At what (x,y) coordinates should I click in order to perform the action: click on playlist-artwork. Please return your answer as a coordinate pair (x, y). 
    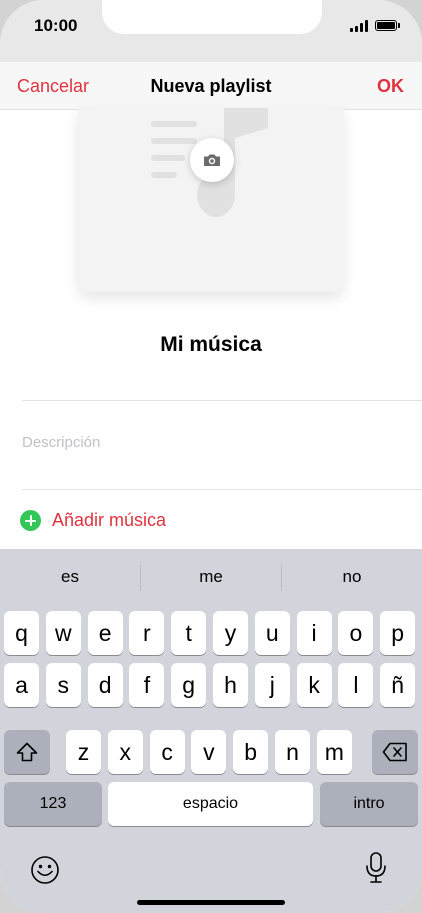
    Looking at the image, I should click on (211, 200).